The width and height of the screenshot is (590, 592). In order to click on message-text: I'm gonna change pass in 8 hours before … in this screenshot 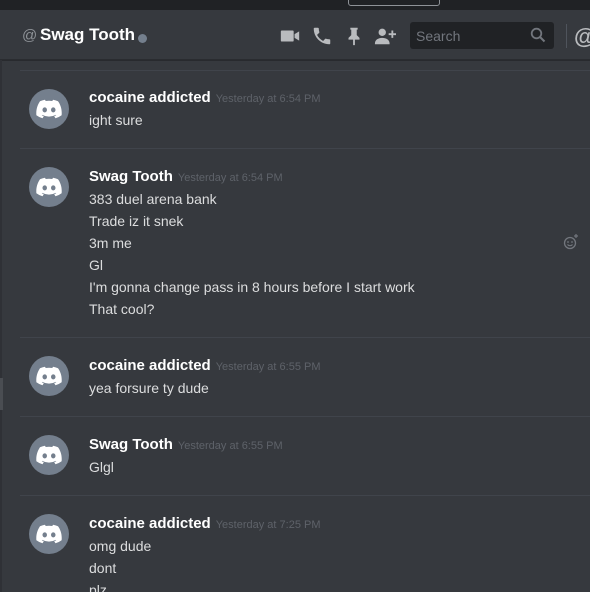, I will do `click(252, 287)`.